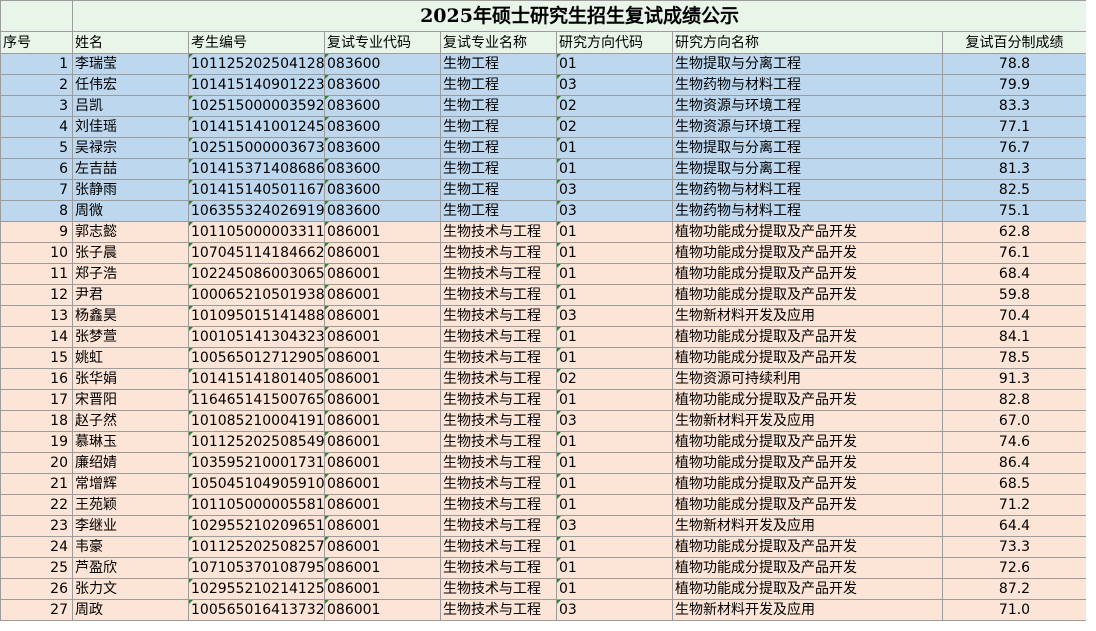  What do you see at coordinates (130, 127) in the screenshot?
I see `name-cell: 刘佳瑶` at bounding box center [130, 127].